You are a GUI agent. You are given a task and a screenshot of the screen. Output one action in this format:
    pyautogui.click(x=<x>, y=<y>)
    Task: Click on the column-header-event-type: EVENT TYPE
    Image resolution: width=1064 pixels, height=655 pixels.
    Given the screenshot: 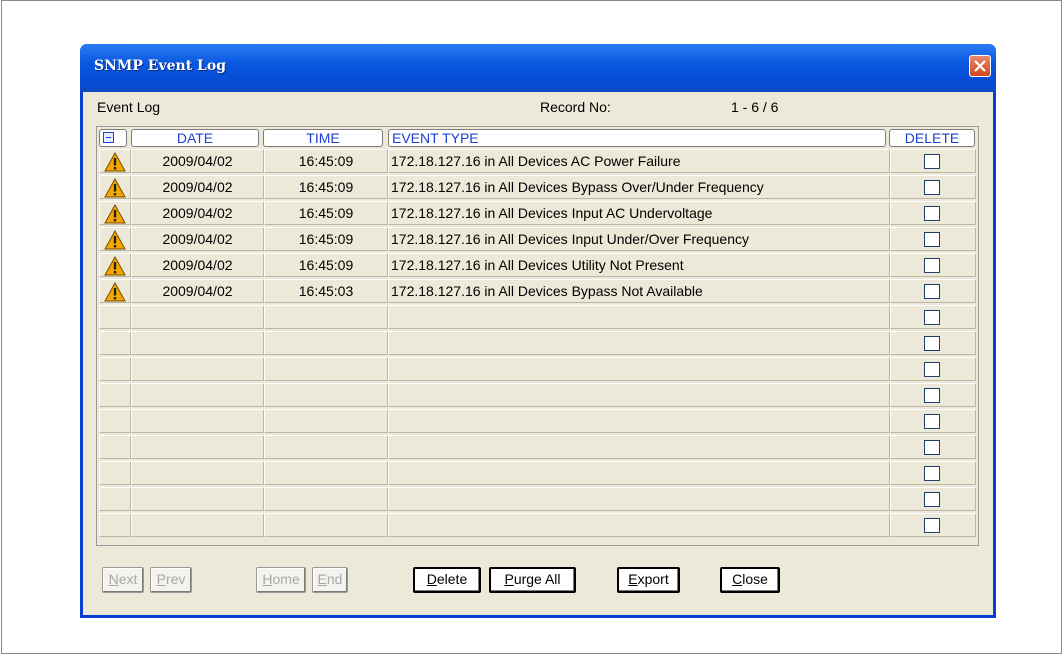 What is the action you would take?
    pyautogui.click(x=637, y=138)
    